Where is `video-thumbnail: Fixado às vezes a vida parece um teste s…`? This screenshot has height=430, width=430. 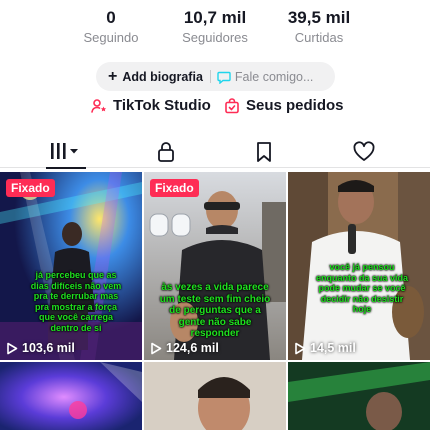
video-thumbnail: Fixado às vezes a vida parece um teste s… is located at coordinates (215, 266).